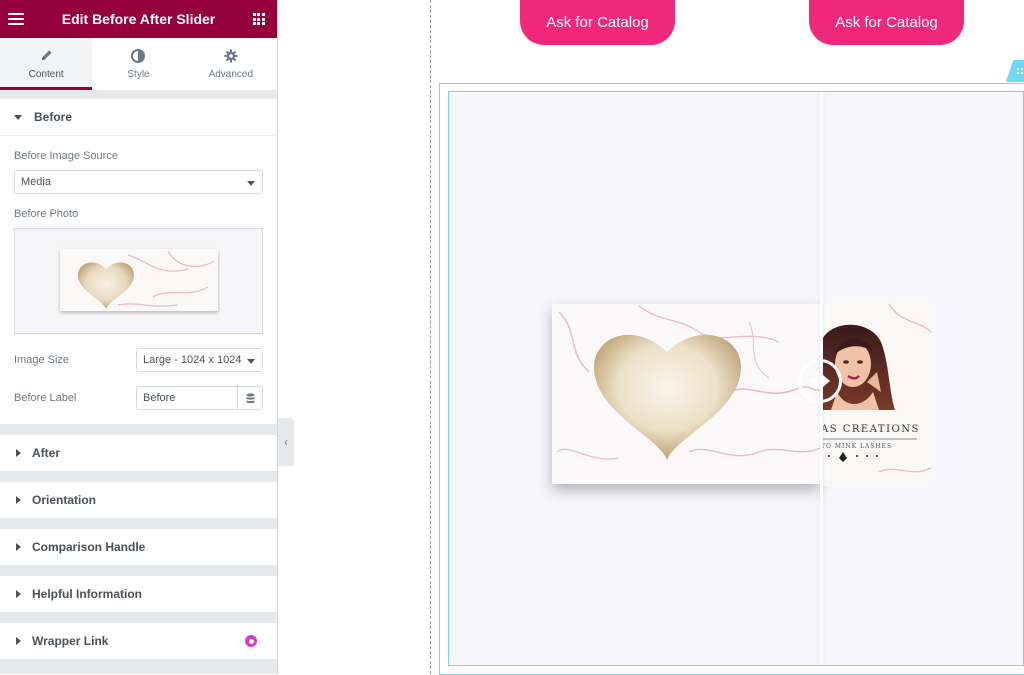  What do you see at coordinates (66, 156) in the screenshot?
I see `before-image-source-label: Before Image Source` at bounding box center [66, 156].